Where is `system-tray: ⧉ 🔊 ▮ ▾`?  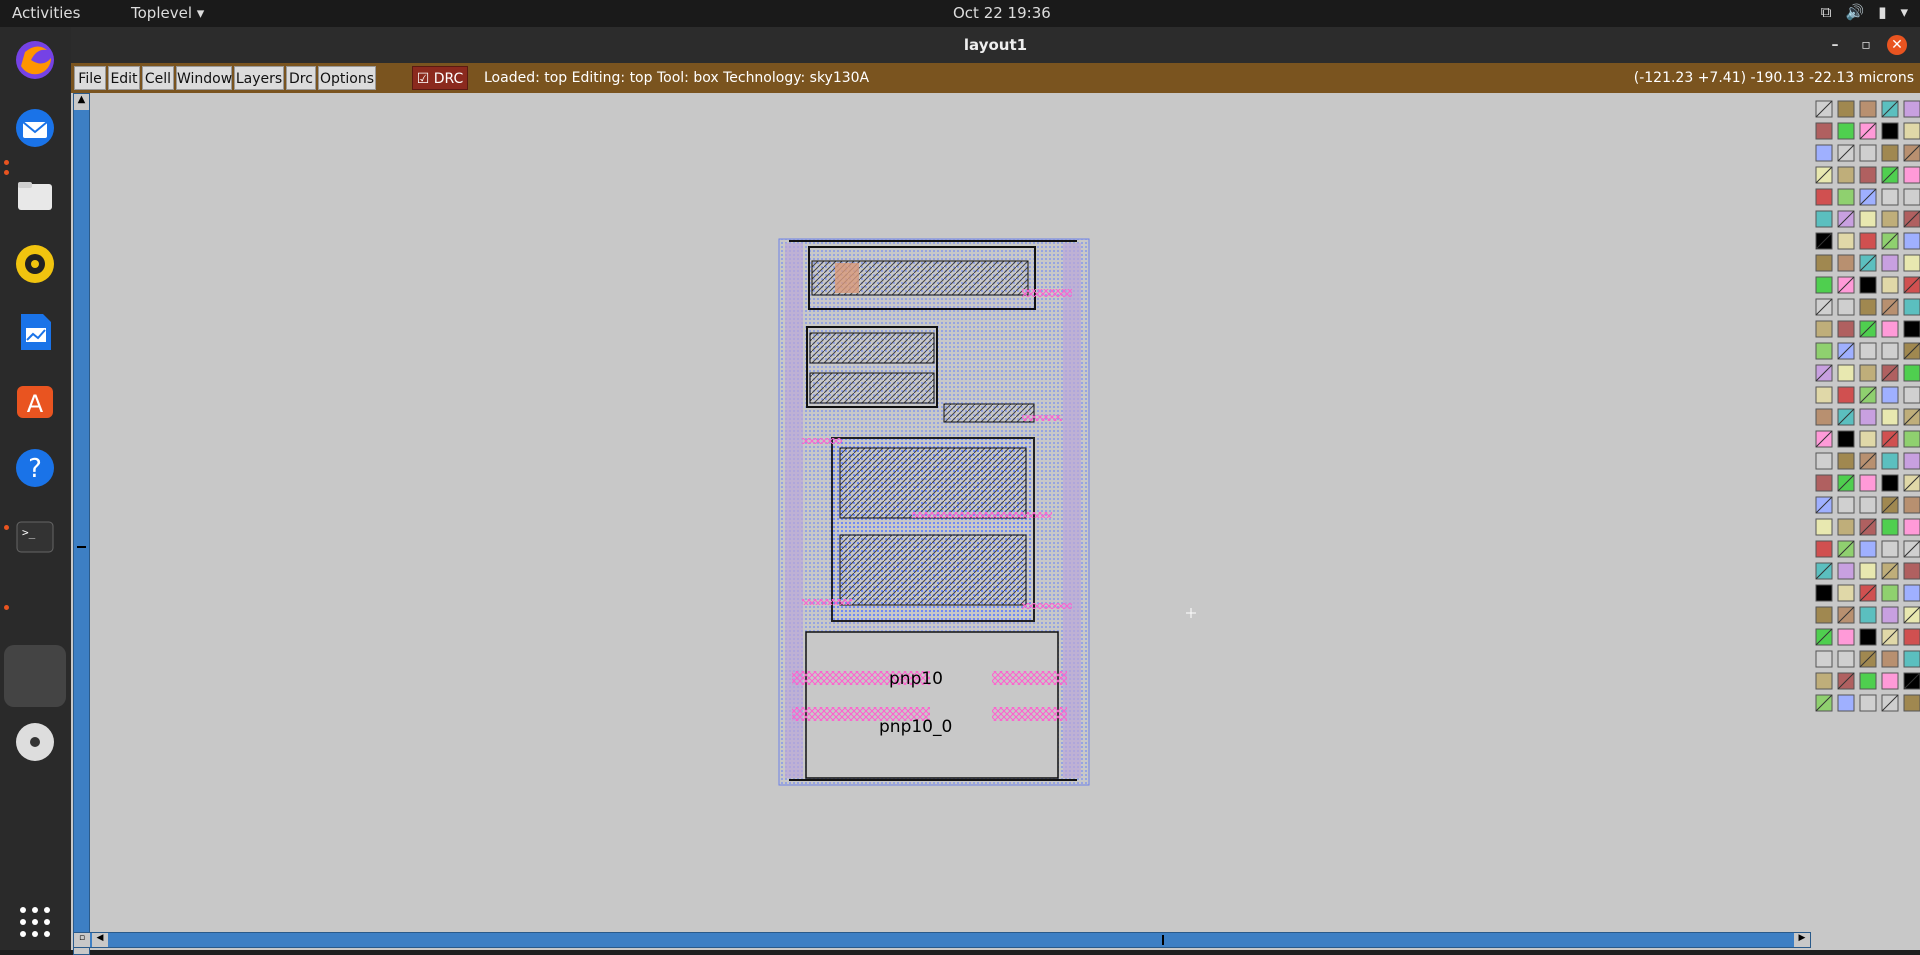 system-tray: ⧉ 🔊 ▮ ▾ is located at coordinates (1864, 12).